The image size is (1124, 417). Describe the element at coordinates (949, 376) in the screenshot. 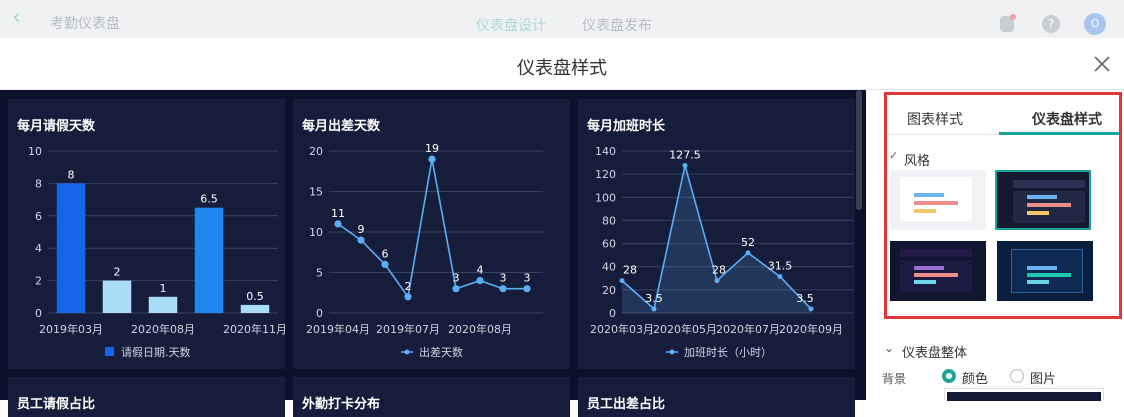

I see `radio-color` at that location.